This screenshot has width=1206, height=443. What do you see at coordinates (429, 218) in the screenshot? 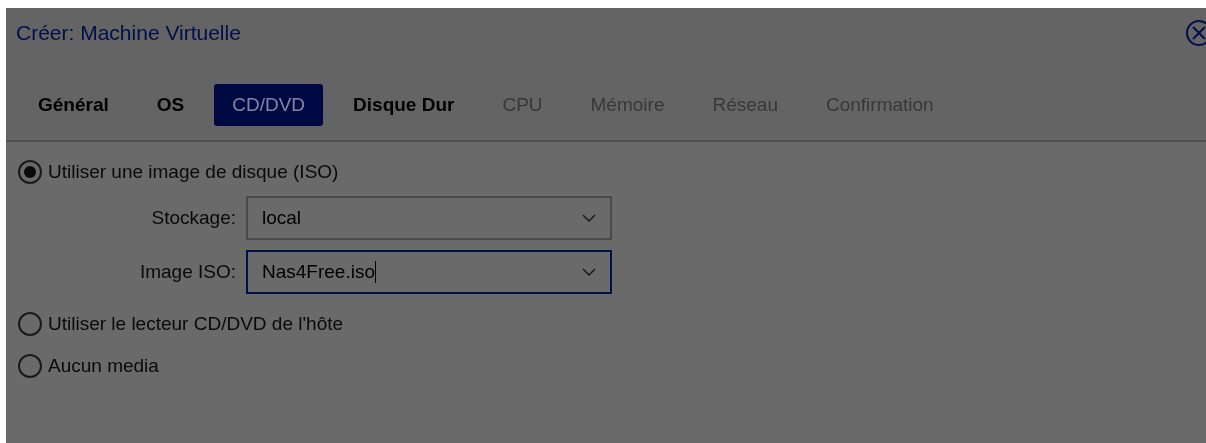
I see `dropdown-field: local` at bounding box center [429, 218].